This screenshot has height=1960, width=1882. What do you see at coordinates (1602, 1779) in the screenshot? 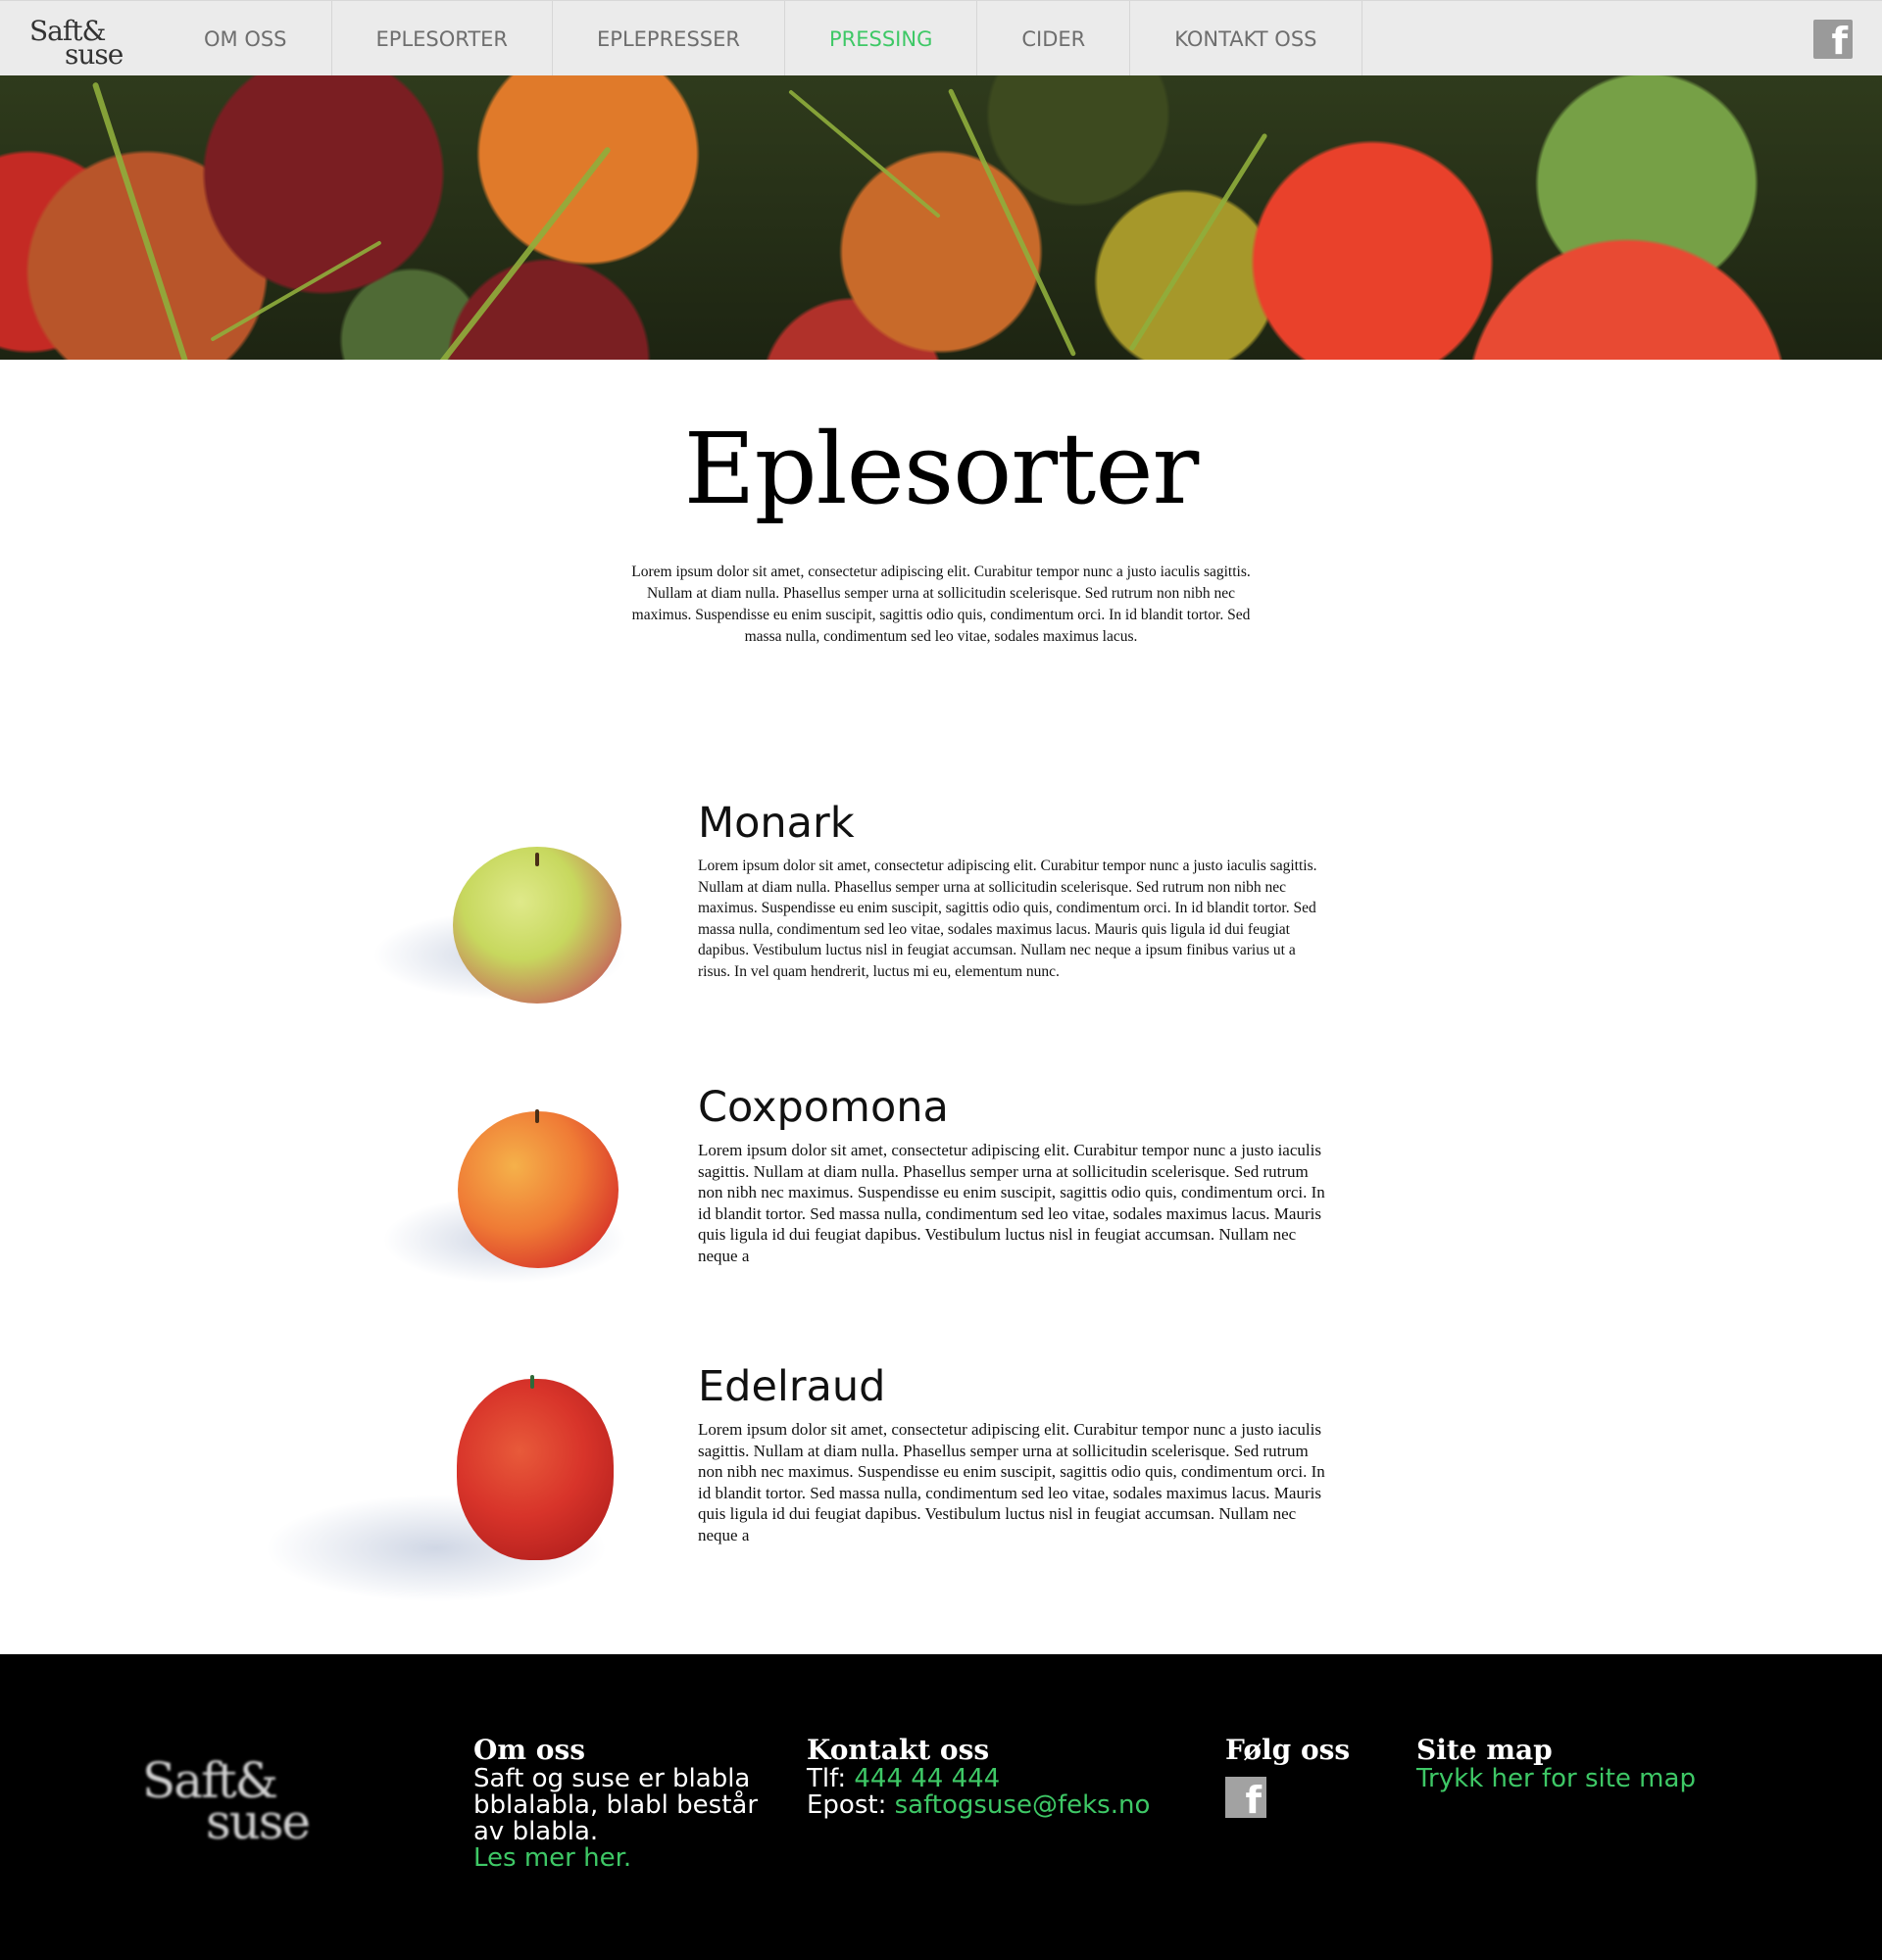
I see `footer-sitemap-link: Trykk her for site map` at bounding box center [1602, 1779].